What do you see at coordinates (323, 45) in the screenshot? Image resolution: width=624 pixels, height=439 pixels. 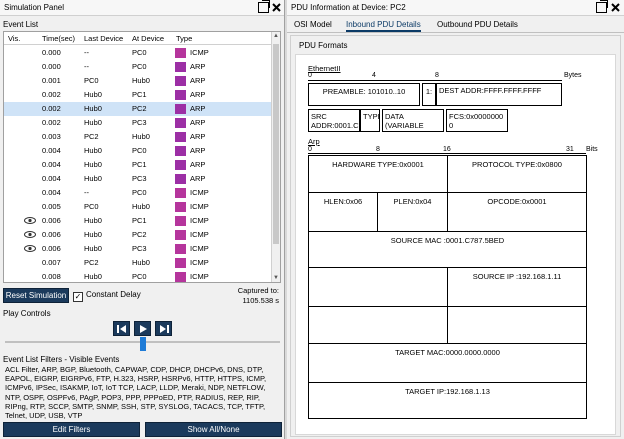 I see `pdu-formats-label: PDU Formats` at bounding box center [323, 45].